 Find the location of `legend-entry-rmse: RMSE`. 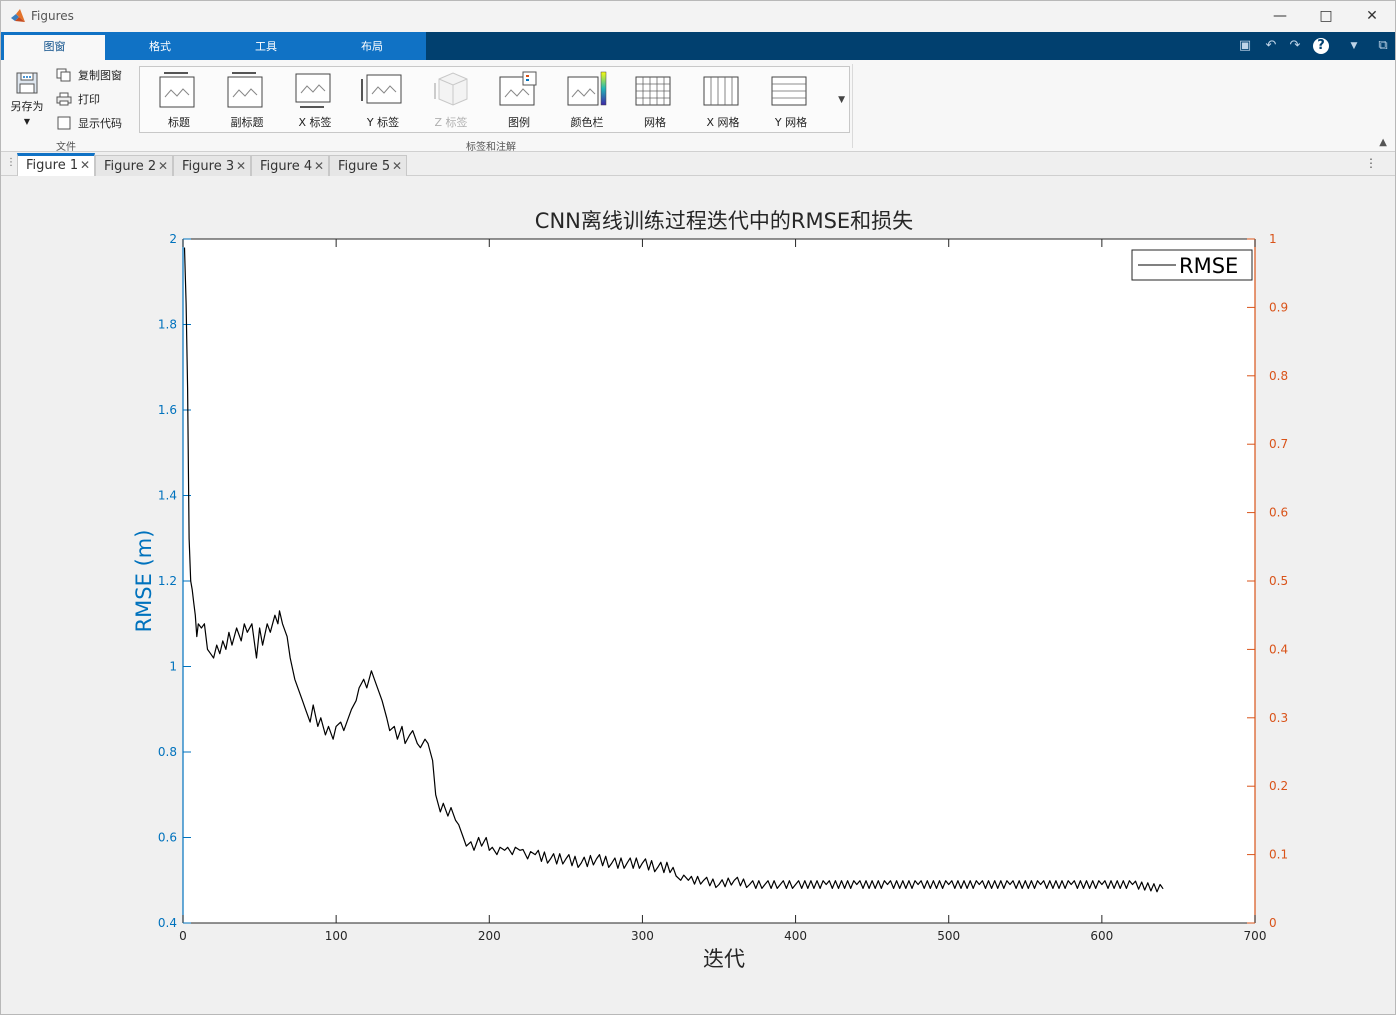

legend-entry-rmse: RMSE is located at coordinates (1208, 266).